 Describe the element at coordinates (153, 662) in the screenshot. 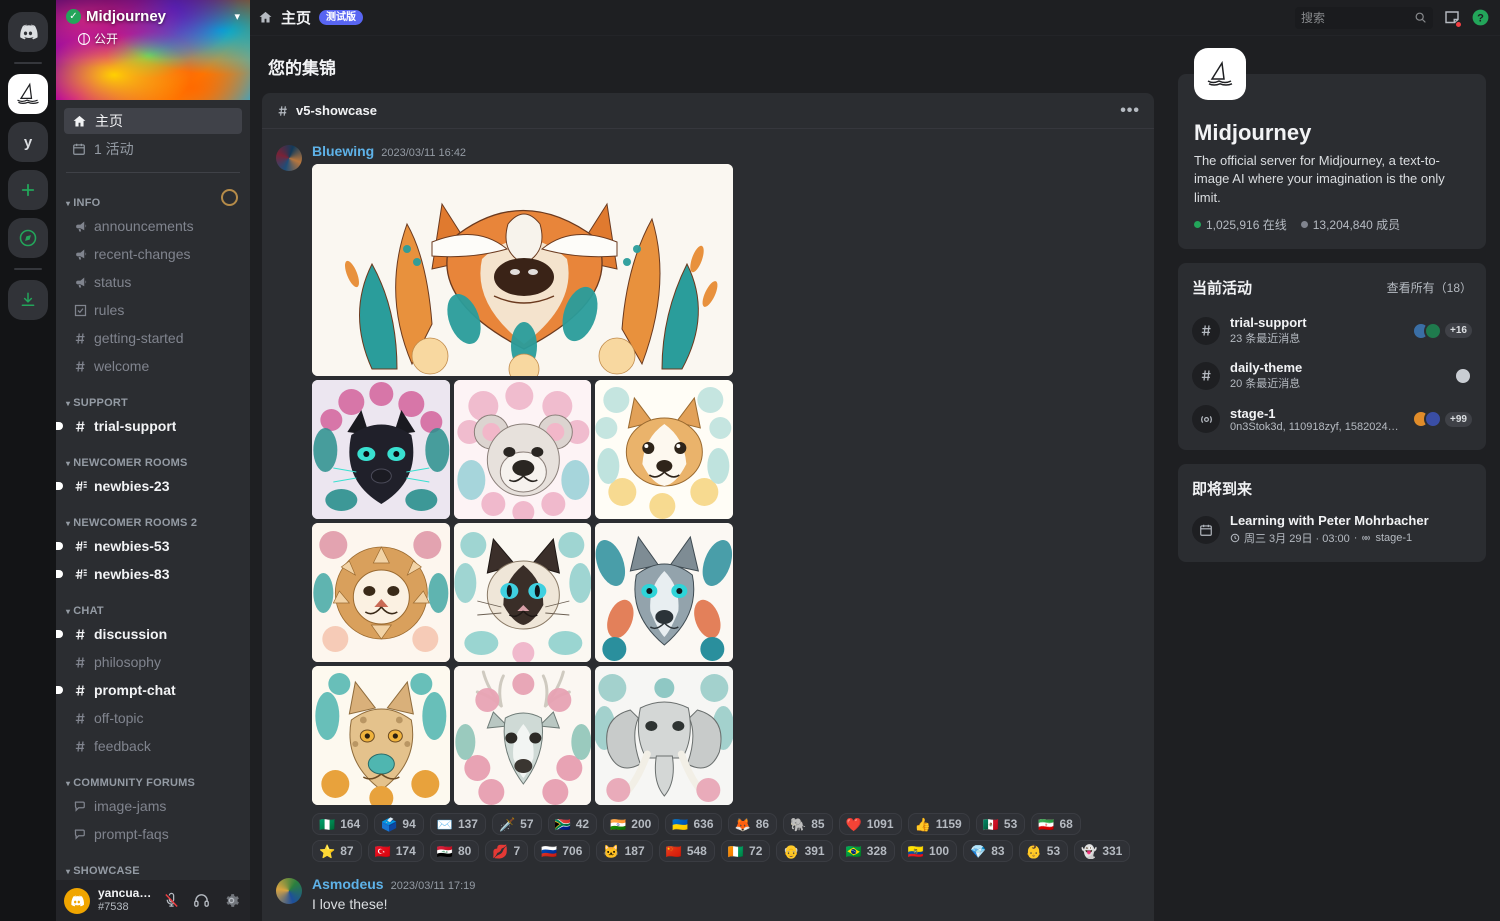

I see `sidebar-item-philosophy: philosophy` at that location.